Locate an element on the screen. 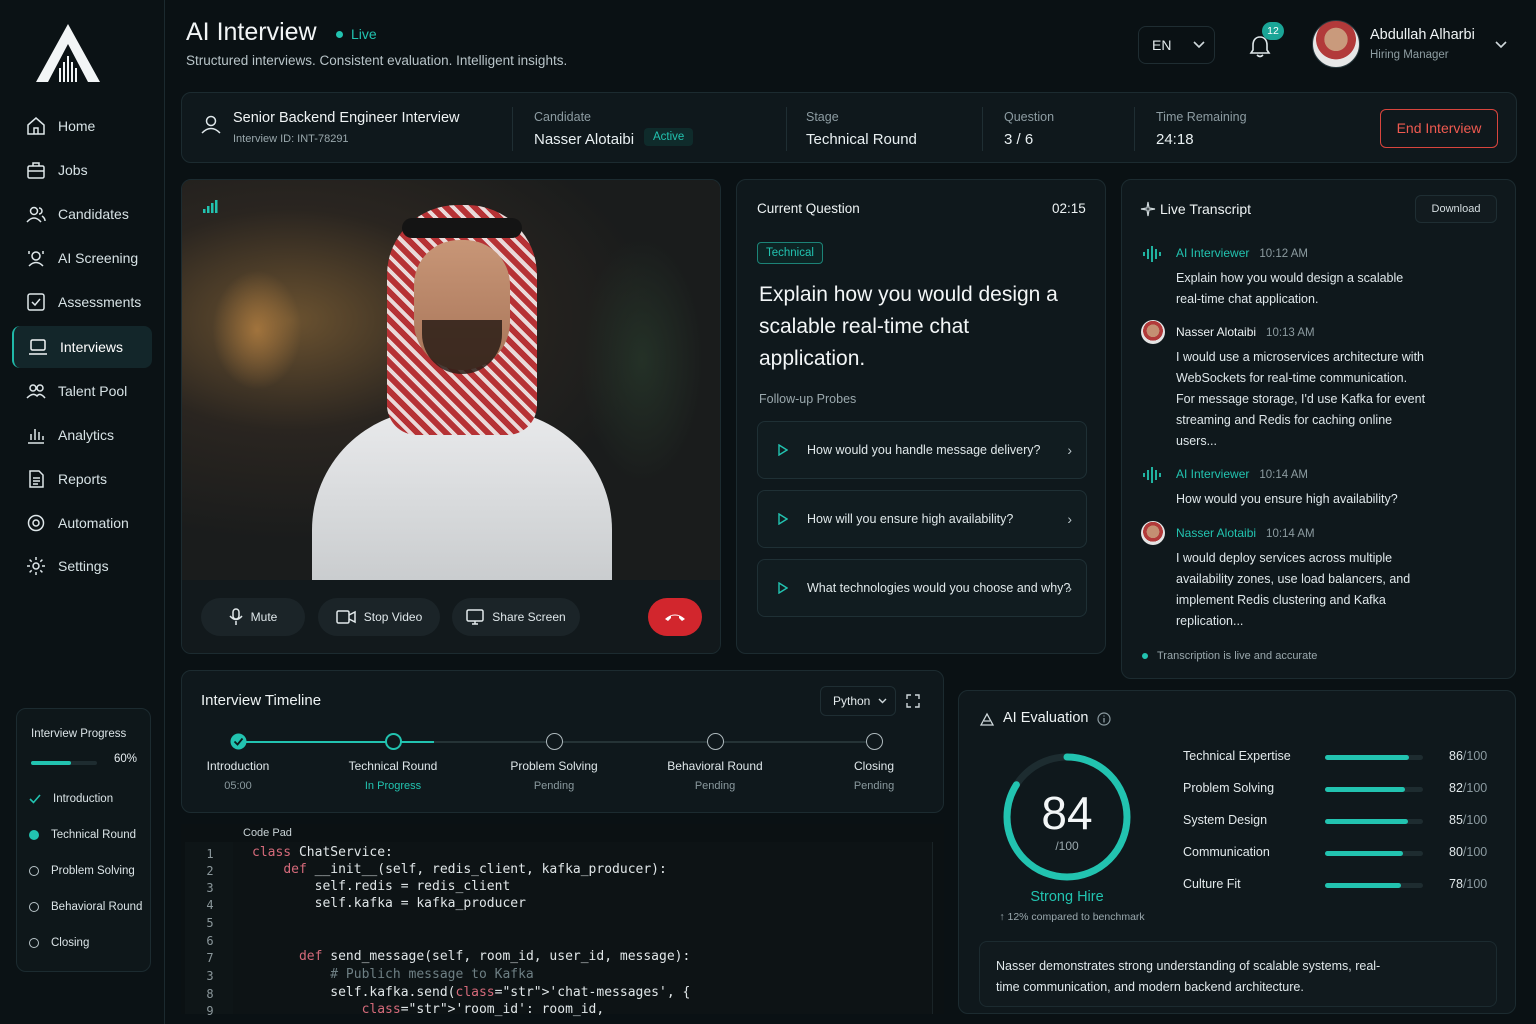  end-interview-button: End Interview is located at coordinates (1439, 128).